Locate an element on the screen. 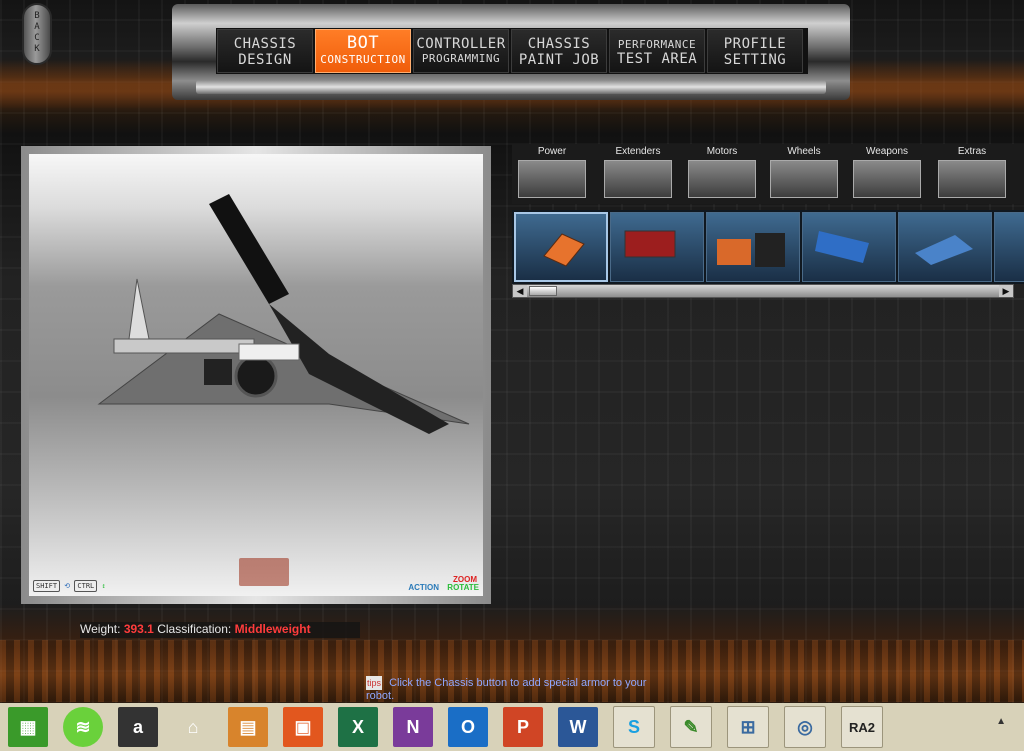 The image size is (1024, 751). onenote-icon: N is located at coordinates (413, 727).